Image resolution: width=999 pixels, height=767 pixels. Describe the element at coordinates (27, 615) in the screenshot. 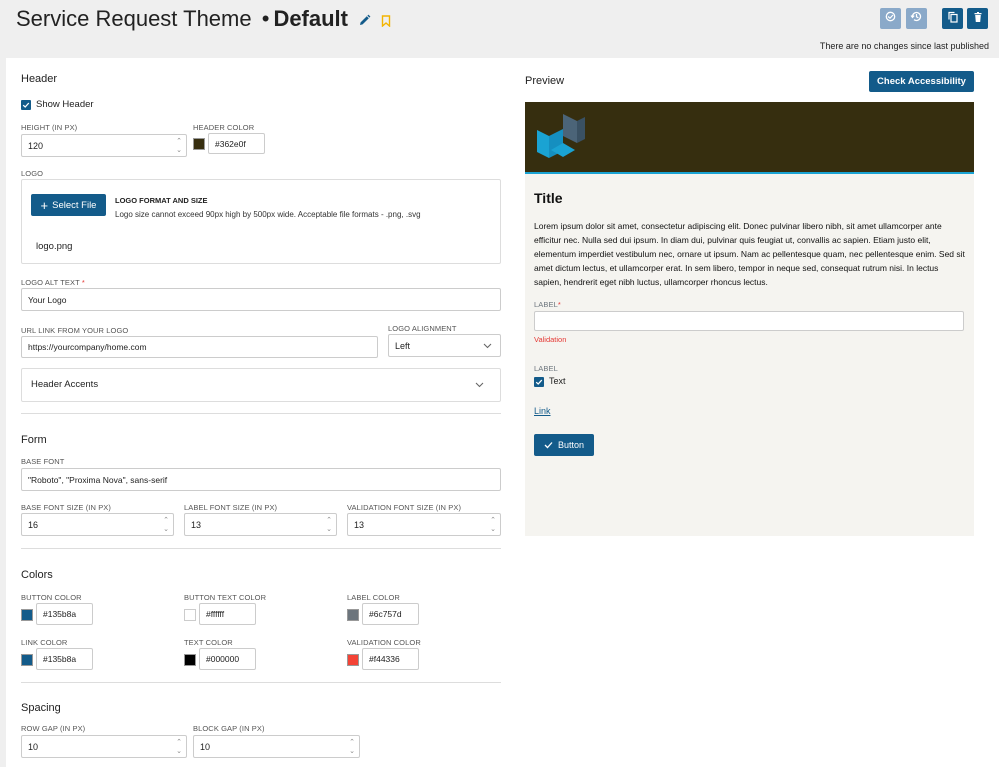

I see `button-color-swatch` at that location.